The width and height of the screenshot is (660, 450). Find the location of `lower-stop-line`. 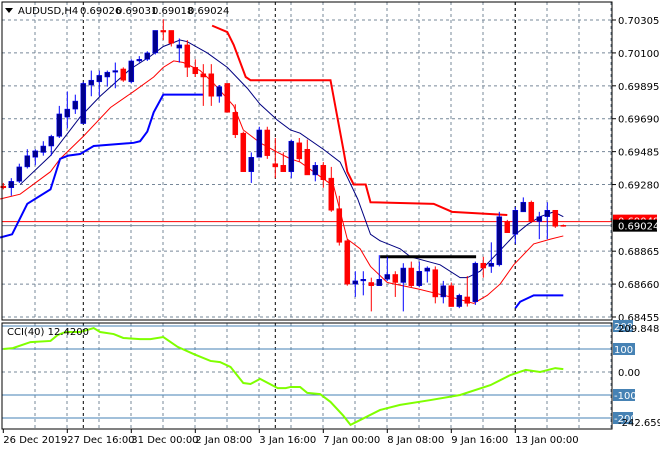

lower-stop-line is located at coordinates (539, 301).